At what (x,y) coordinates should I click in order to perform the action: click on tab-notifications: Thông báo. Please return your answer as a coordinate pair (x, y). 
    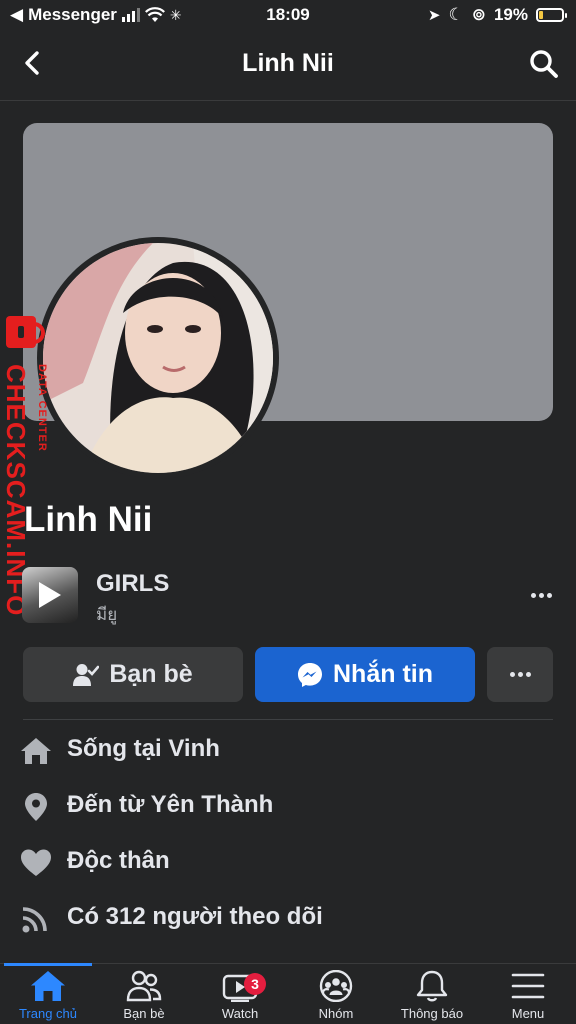
    Looking at the image, I should click on (432, 997).